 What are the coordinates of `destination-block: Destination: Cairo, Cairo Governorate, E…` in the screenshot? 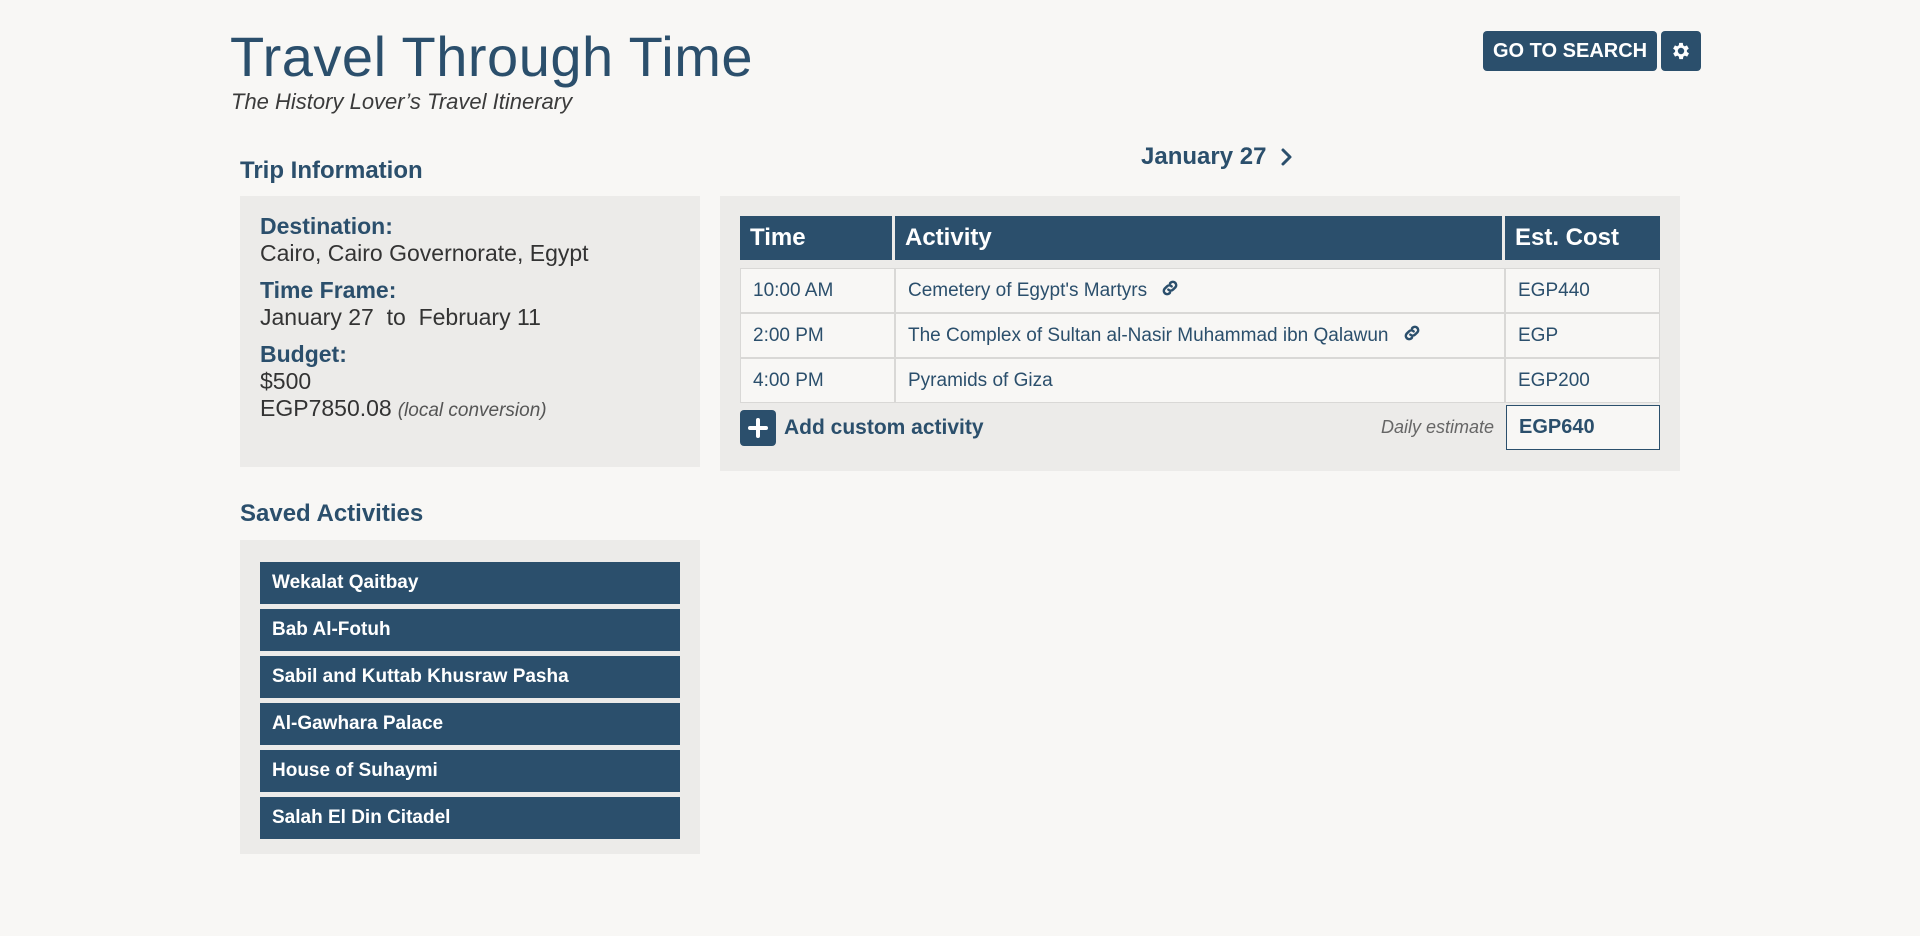 It's located at (470, 240).